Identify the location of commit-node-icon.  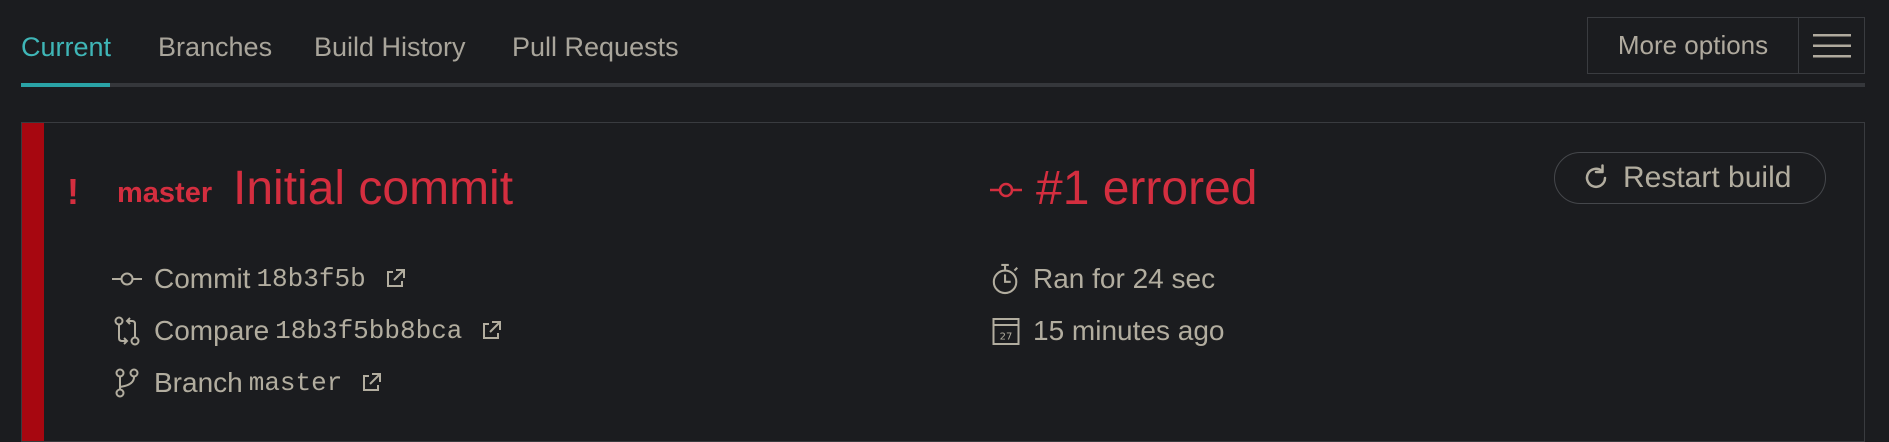
(1006, 190).